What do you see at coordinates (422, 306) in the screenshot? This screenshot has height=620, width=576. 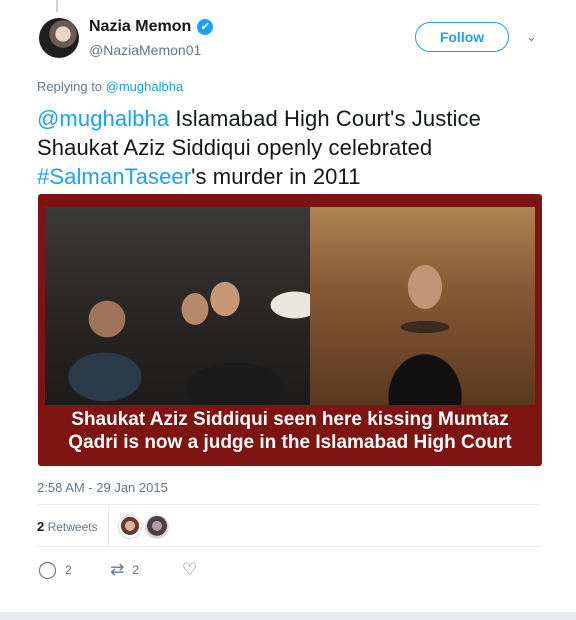 I see `media-photo-judge` at bounding box center [422, 306].